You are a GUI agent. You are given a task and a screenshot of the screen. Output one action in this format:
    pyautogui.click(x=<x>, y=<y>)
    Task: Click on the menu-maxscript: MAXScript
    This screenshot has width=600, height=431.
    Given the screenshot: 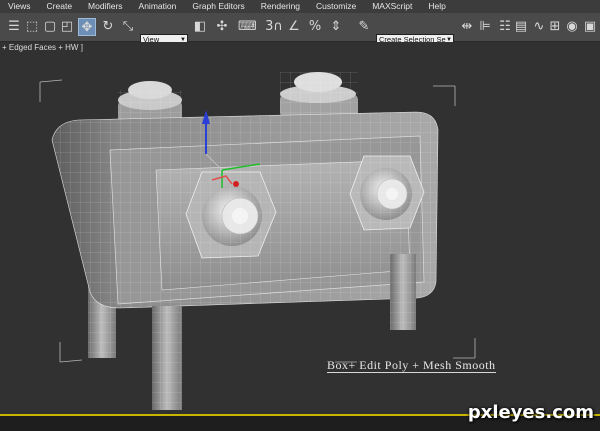 What is the action you would take?
    pyautogui.click(x=392, y=6)
    